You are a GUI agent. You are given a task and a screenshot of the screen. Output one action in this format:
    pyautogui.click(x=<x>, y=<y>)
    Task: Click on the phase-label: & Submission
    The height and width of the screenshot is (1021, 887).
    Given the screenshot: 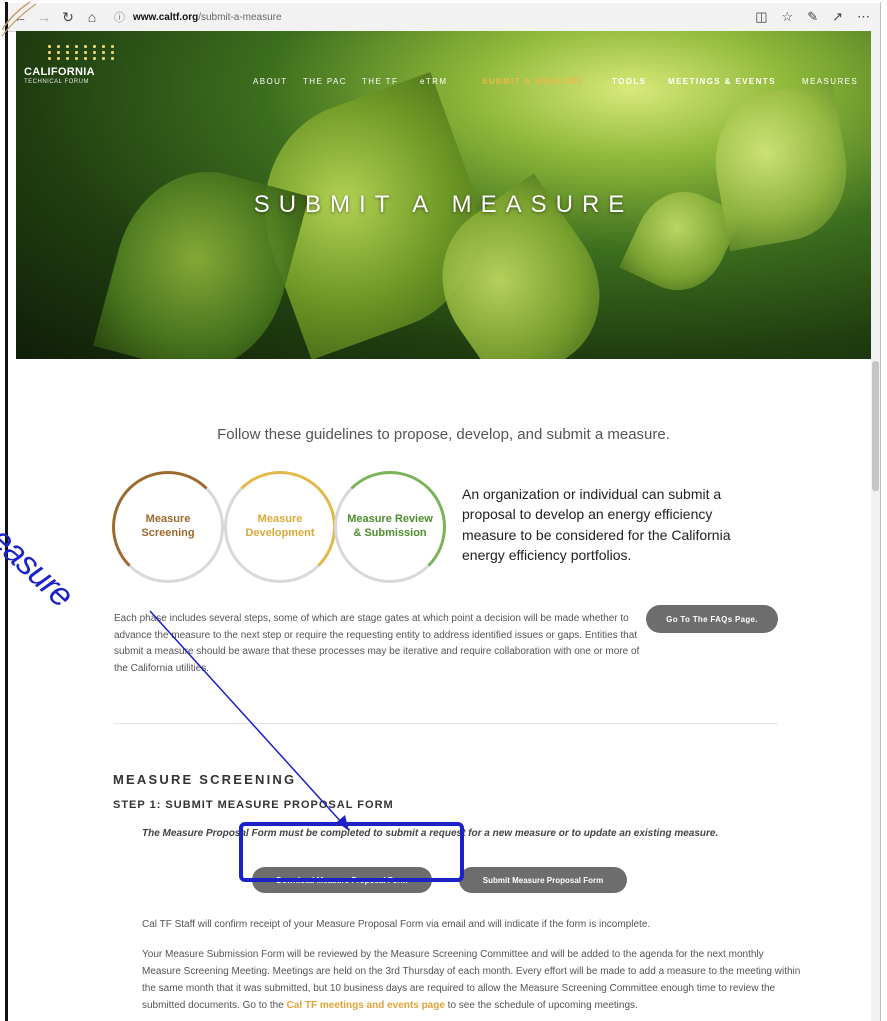 What is the action you would take?
    pyautogui.click(x=390, y=533)
    